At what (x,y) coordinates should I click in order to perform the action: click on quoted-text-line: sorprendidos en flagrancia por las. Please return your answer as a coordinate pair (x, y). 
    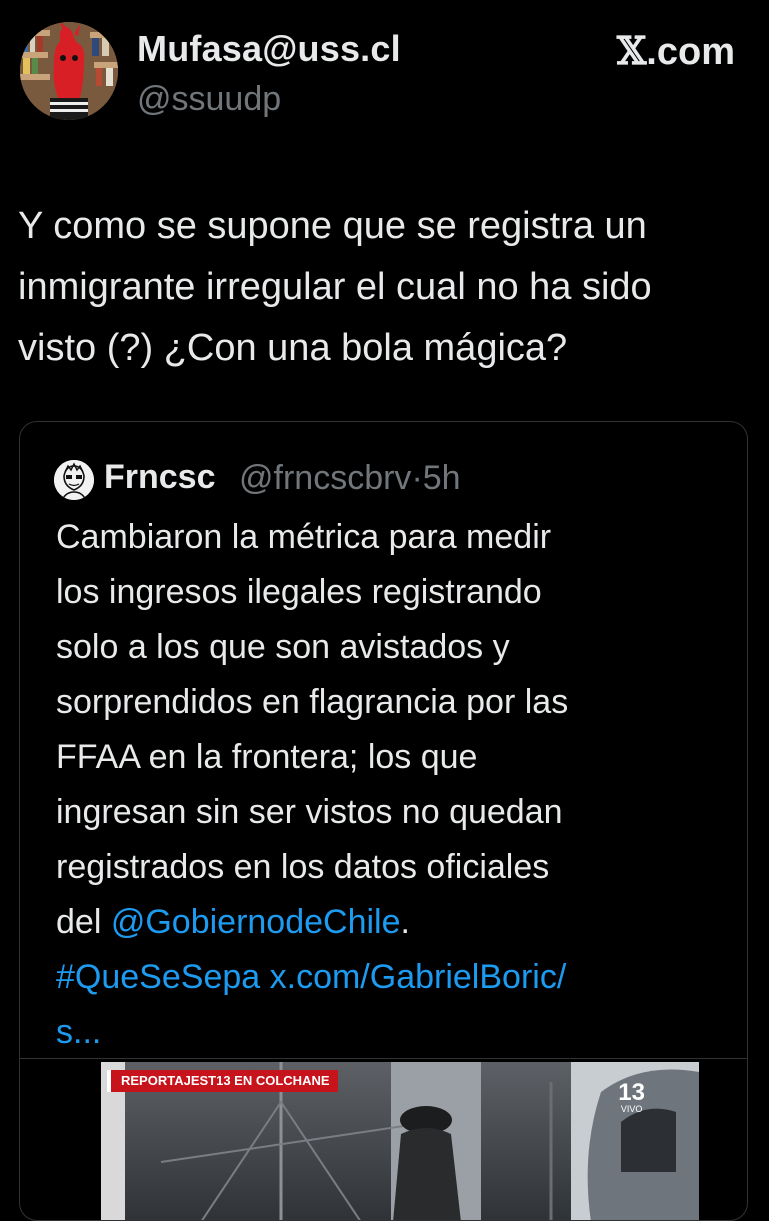
    Looking at the image, I should click on (312, 702).